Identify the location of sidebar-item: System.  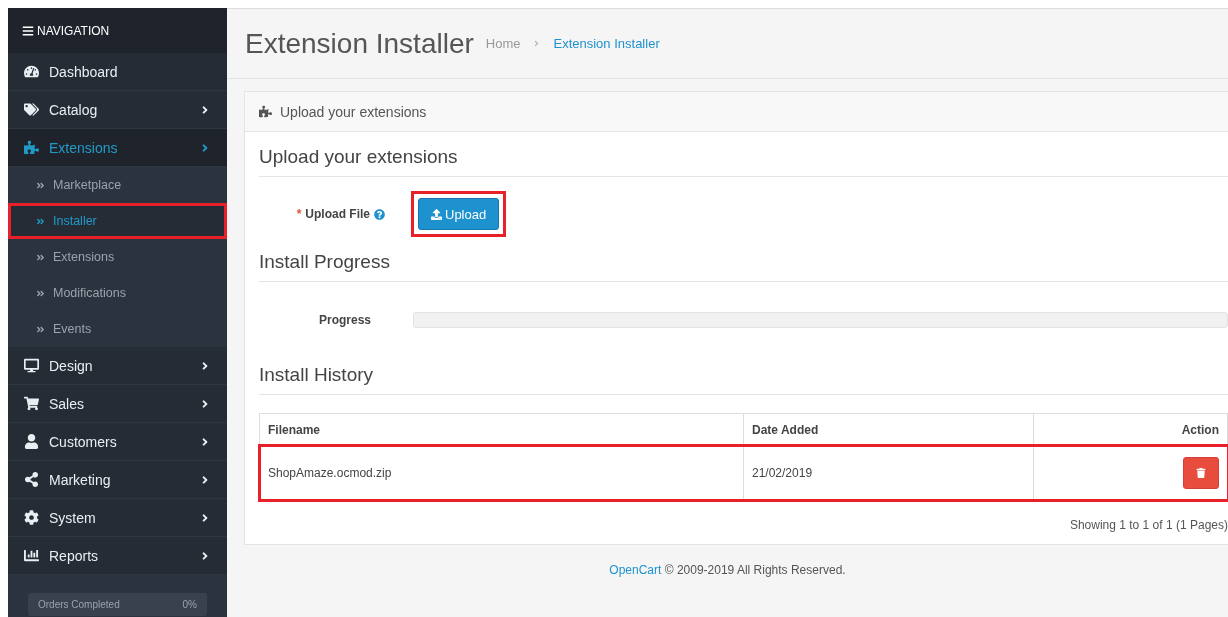
(117, 518).